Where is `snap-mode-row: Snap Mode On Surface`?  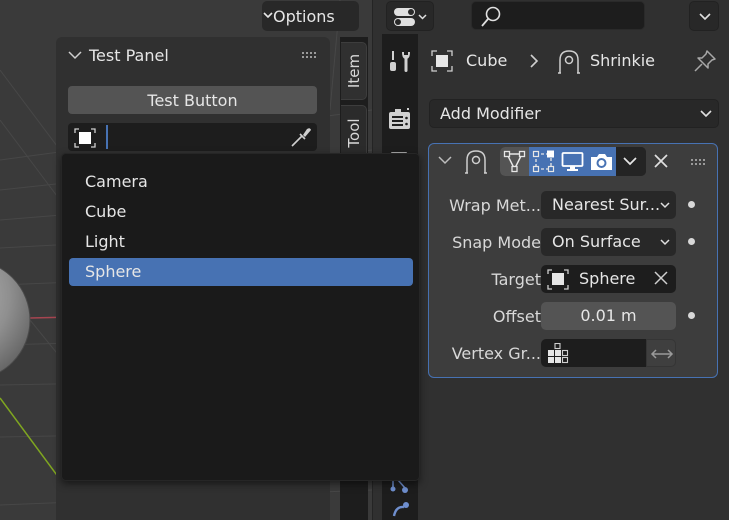
snap-mode-row: Snap Mode On Surface is located at coordinates (574, 242).